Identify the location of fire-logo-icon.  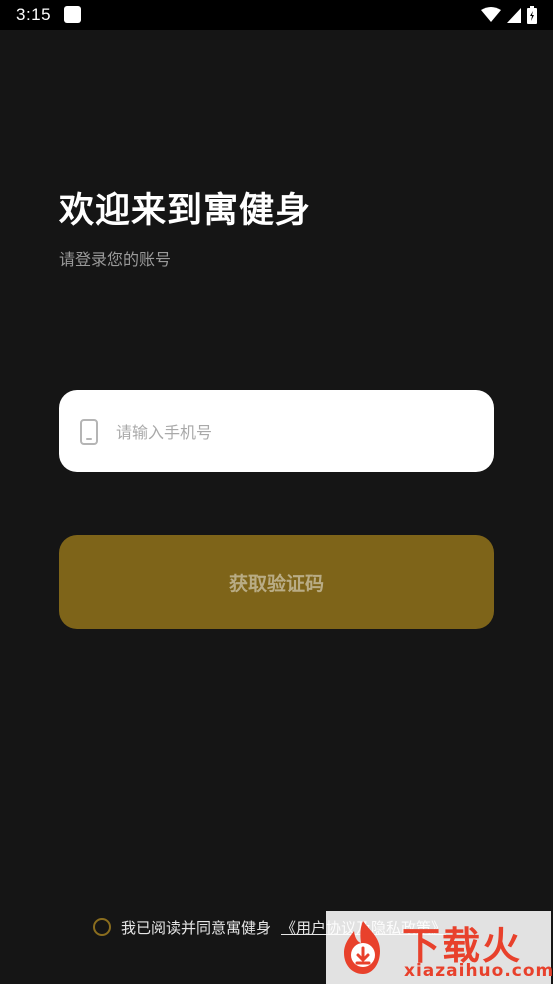
(362, 947).